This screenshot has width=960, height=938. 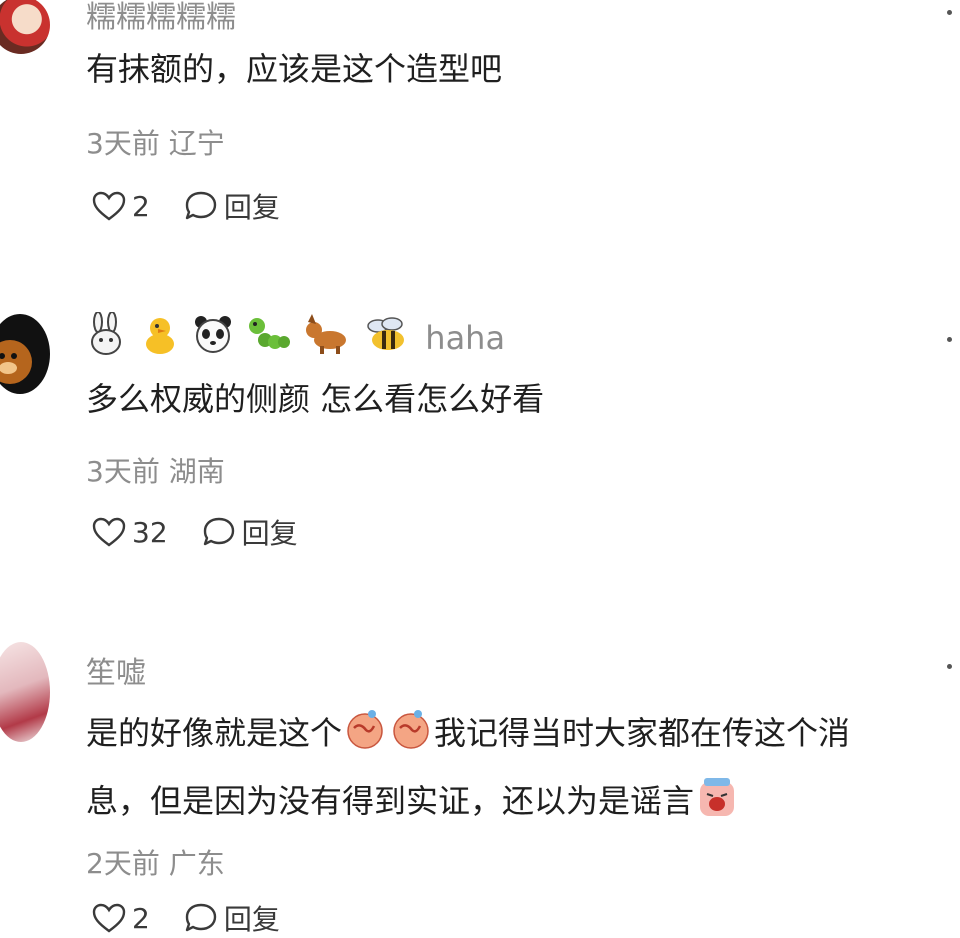 I want to click on comment-text-part: 我记得当时大家都在传这个消, so click(x=642, y=733).